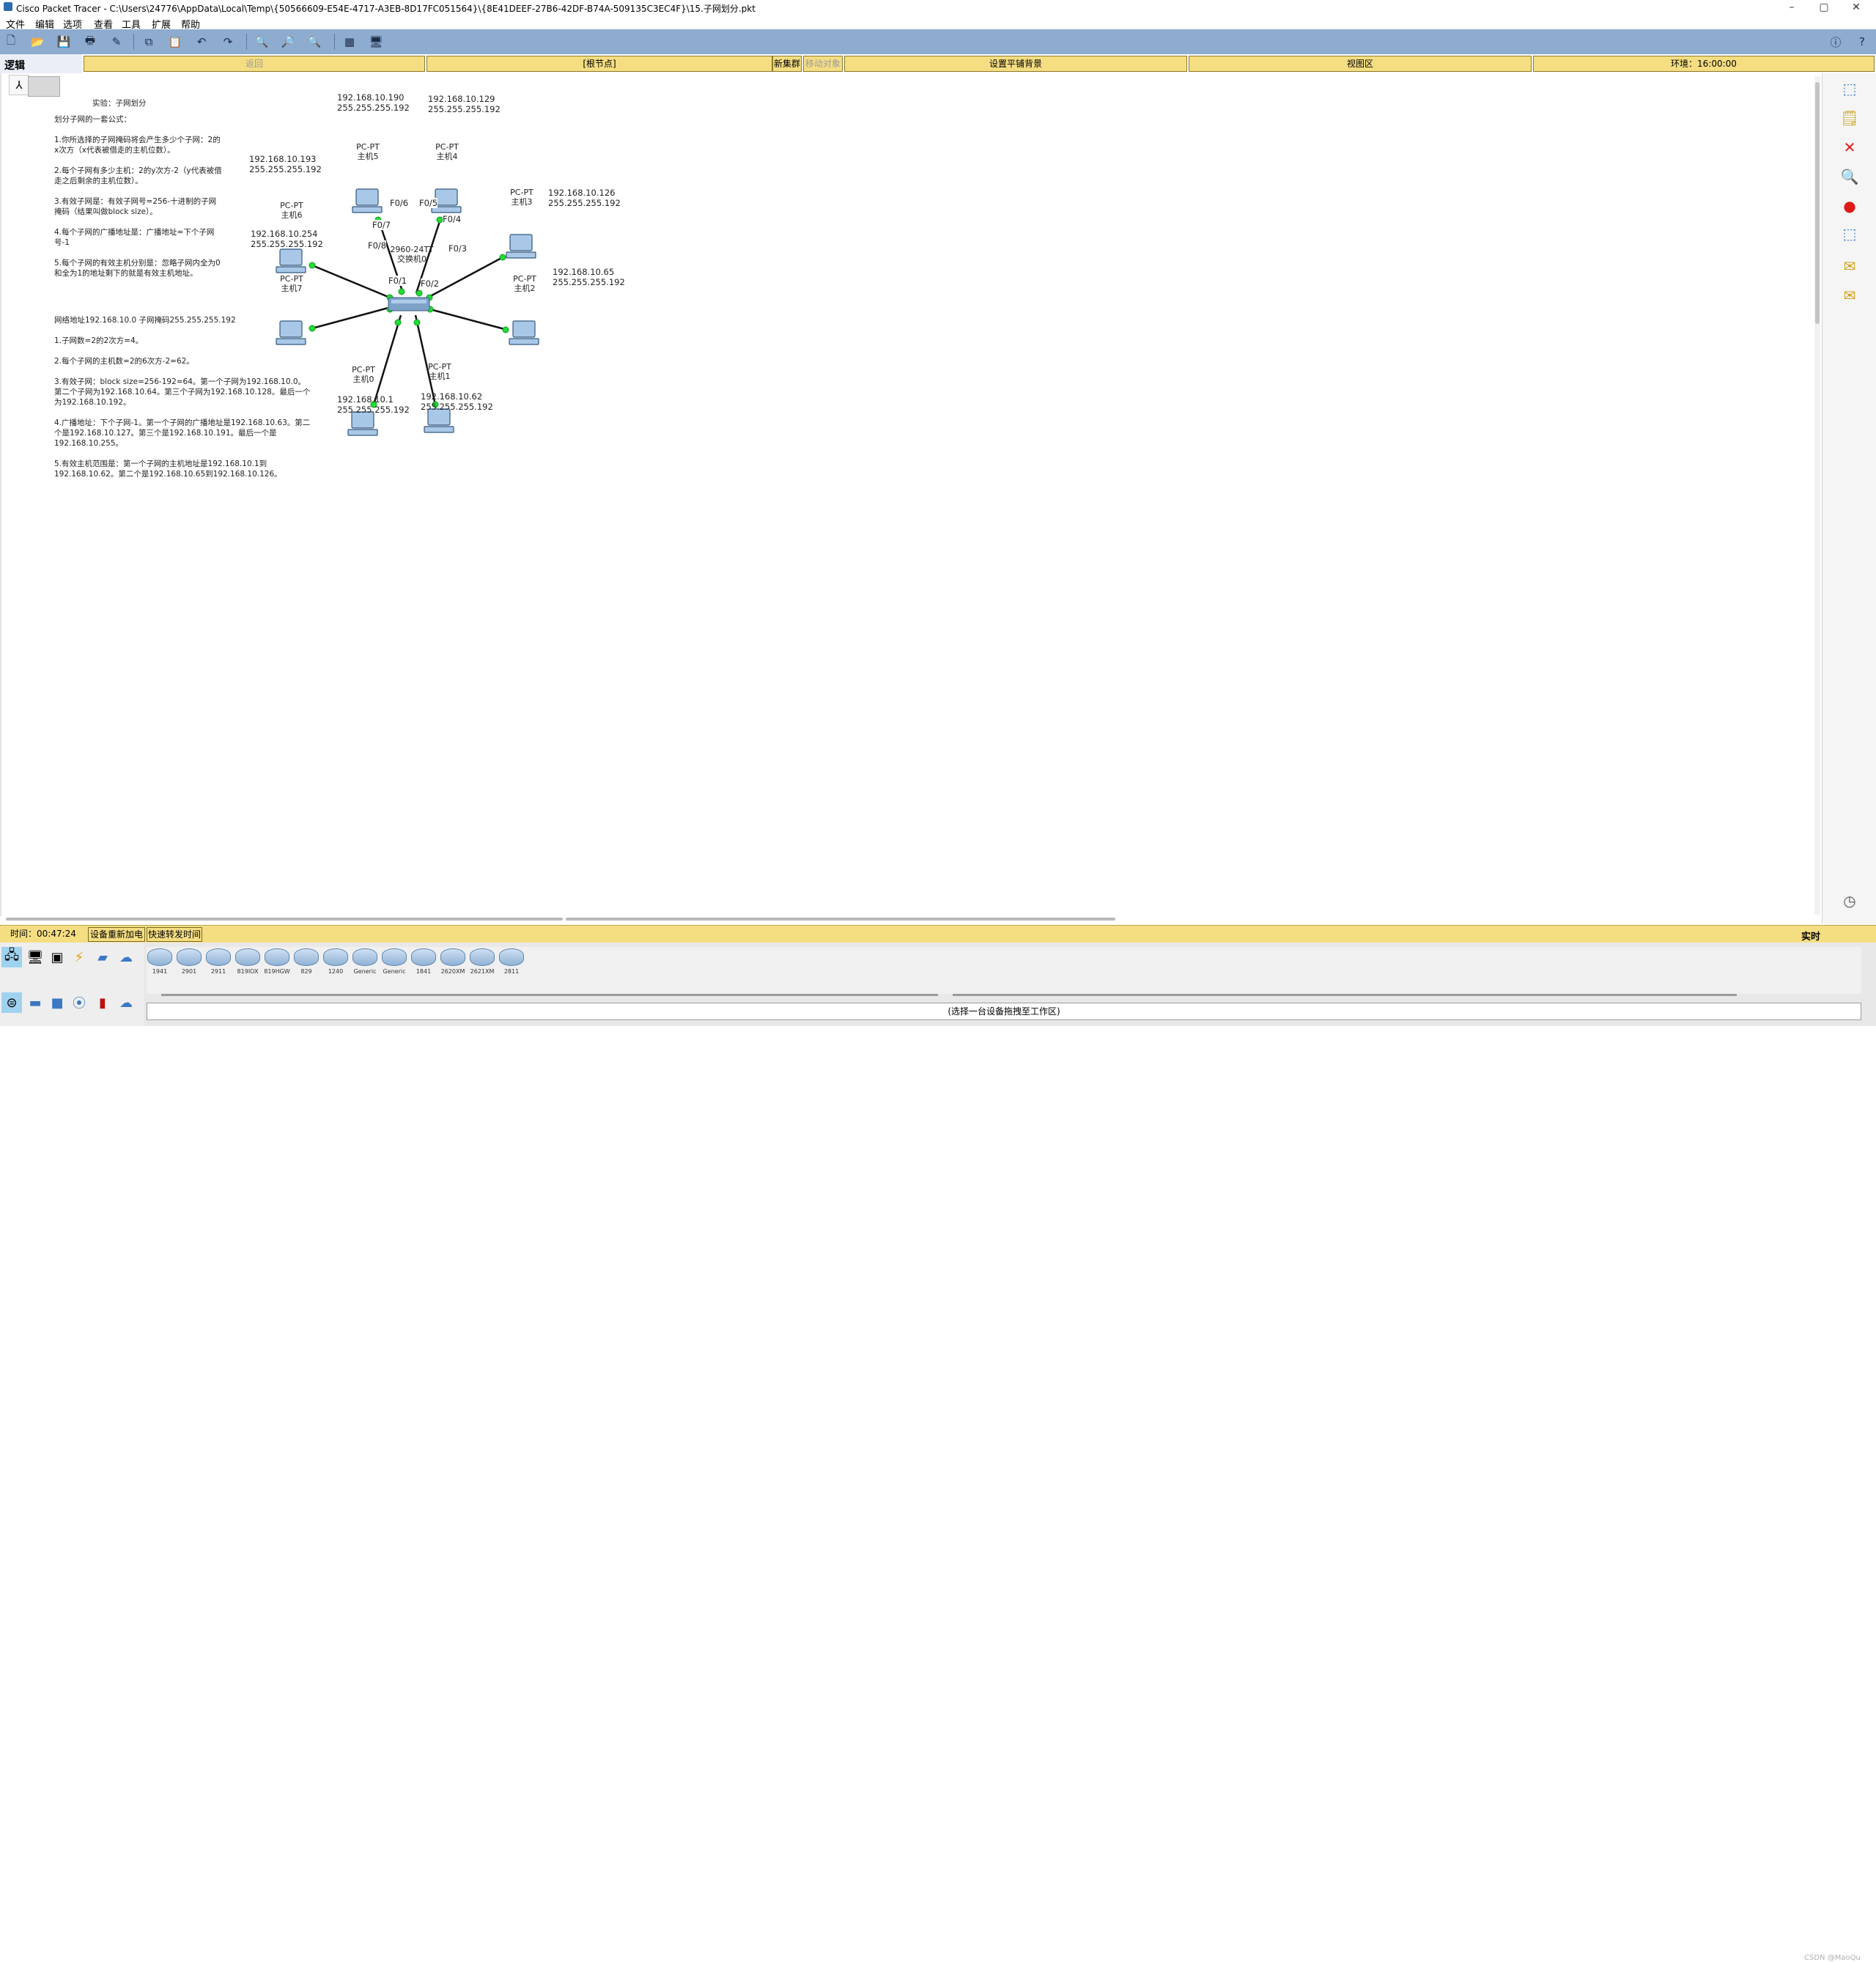 This screenshot has width=1876, height=1962. I want to click on workspace-vertical-scrollbar, so click(1817, 495).